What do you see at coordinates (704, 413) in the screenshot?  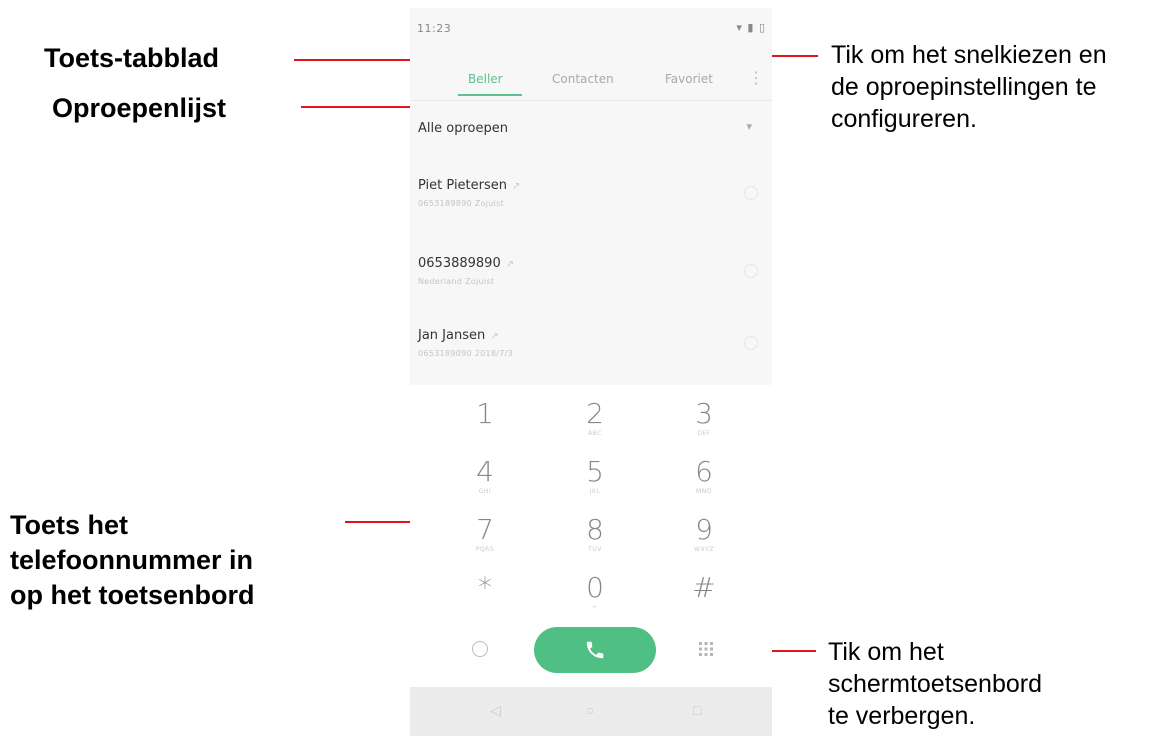 I see `key-digit: 3` at bounding box center [704, 413].